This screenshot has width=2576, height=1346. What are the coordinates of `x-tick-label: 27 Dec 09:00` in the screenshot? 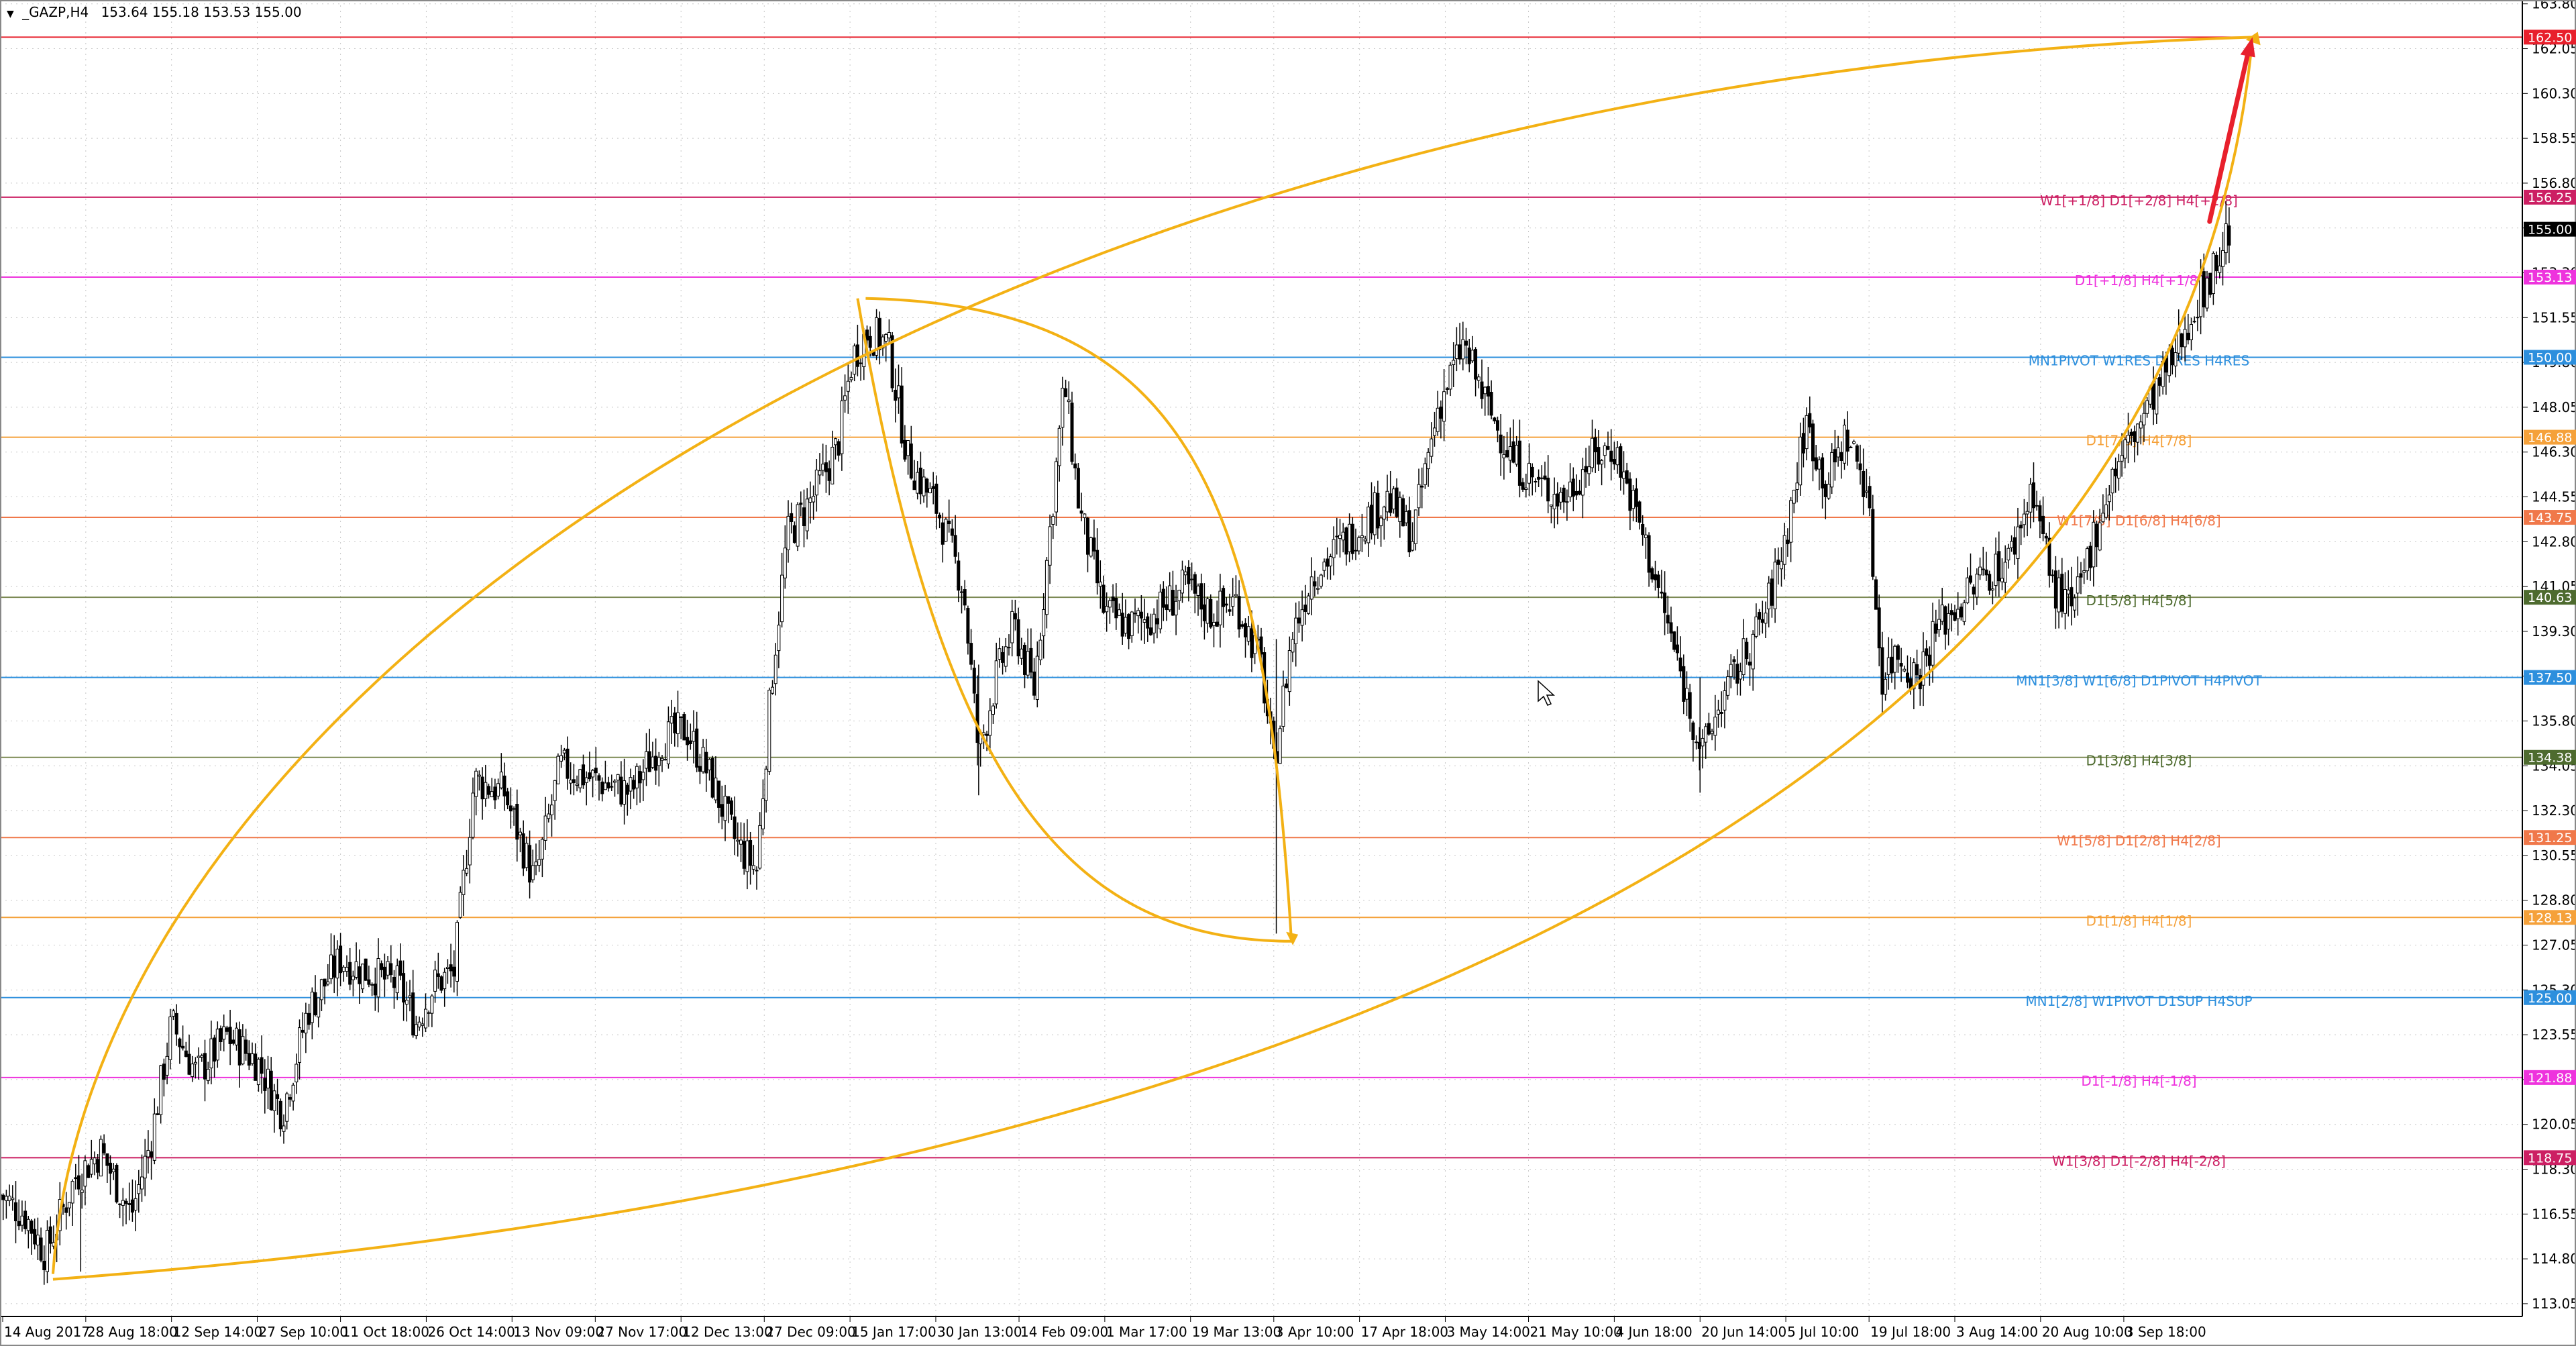 It's located at (810, 1332).